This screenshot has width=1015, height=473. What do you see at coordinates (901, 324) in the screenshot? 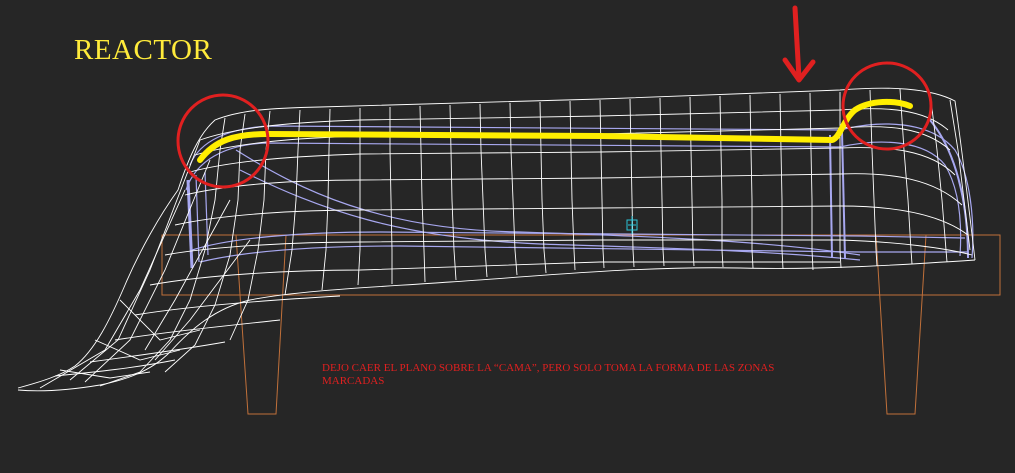
I see `bed-leg-right` at bounding box center [901, 324].